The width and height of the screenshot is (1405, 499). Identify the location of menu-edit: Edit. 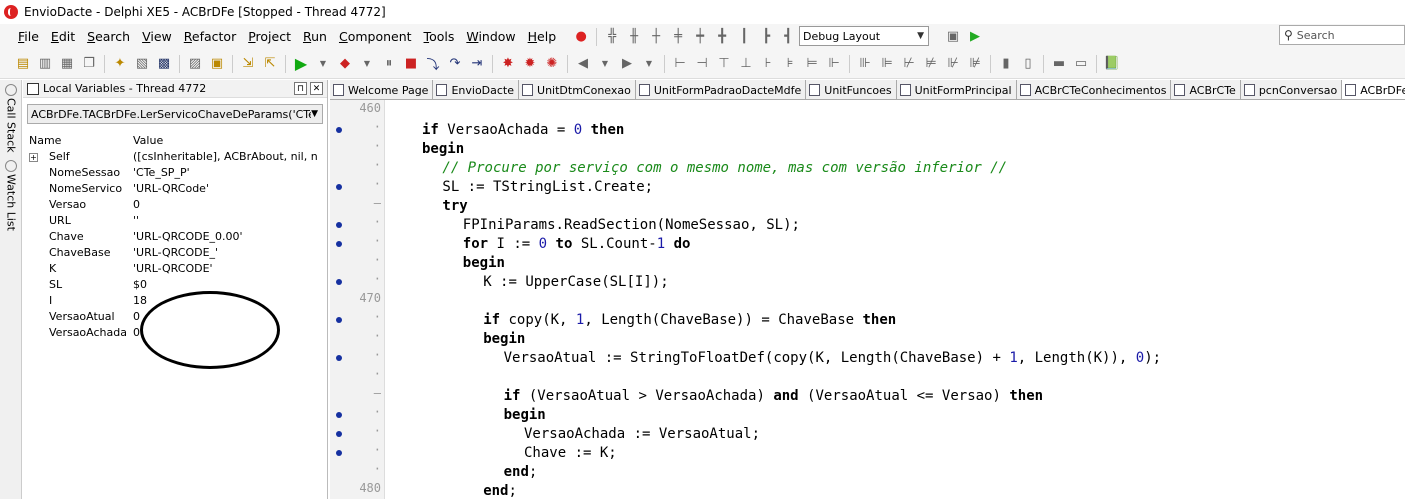
(63, 36).